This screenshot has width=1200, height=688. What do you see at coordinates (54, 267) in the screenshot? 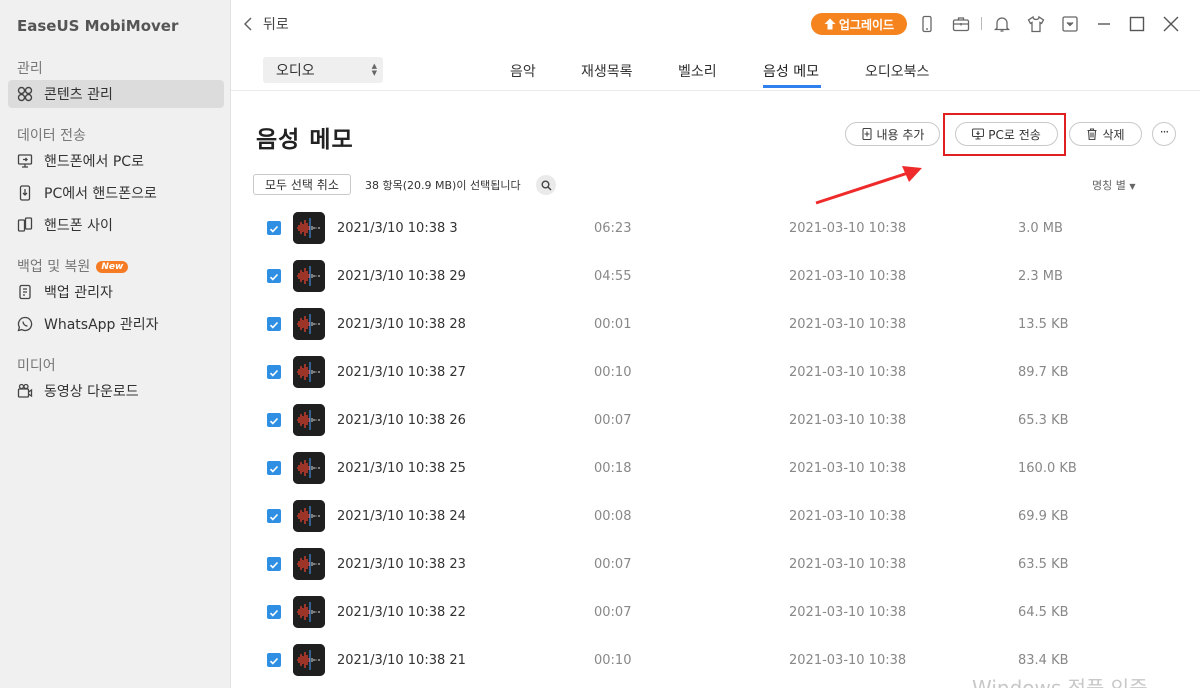
I see `section-title-backup-label: 백업 및 복원` at bounding box center [54, 267].